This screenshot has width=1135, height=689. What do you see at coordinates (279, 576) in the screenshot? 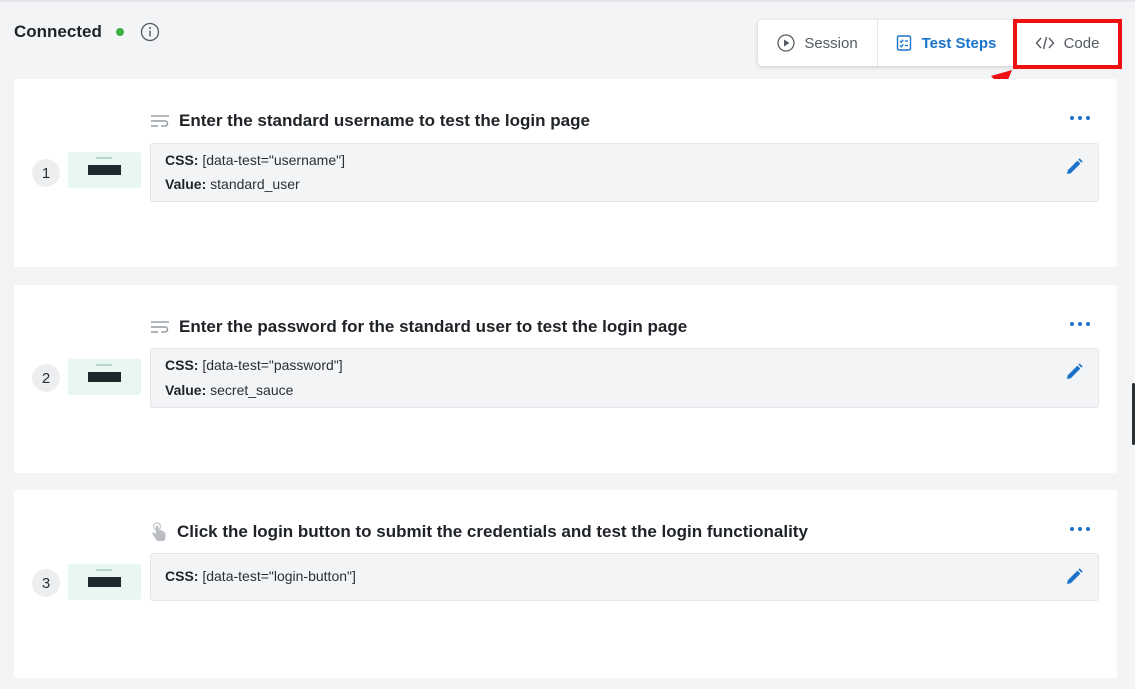
I see `css-selector-value: [data-test="login-button"]` at bounding box center [279, 576].